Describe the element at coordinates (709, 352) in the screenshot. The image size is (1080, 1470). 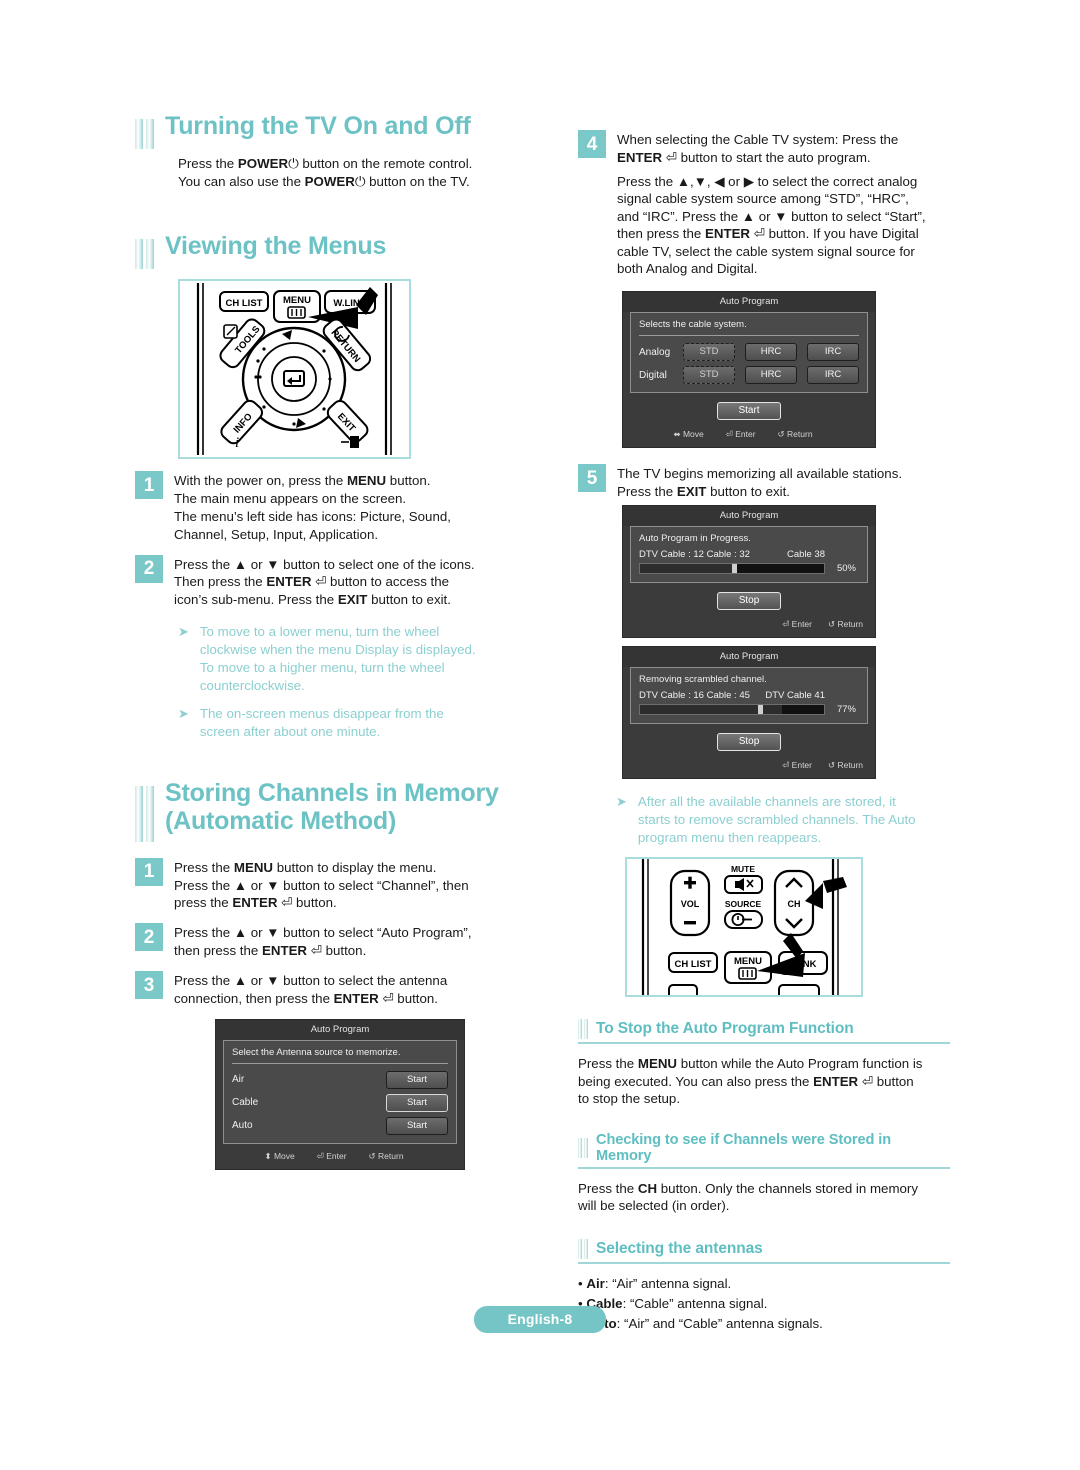
I see `analog-std-button: STD` at that location.